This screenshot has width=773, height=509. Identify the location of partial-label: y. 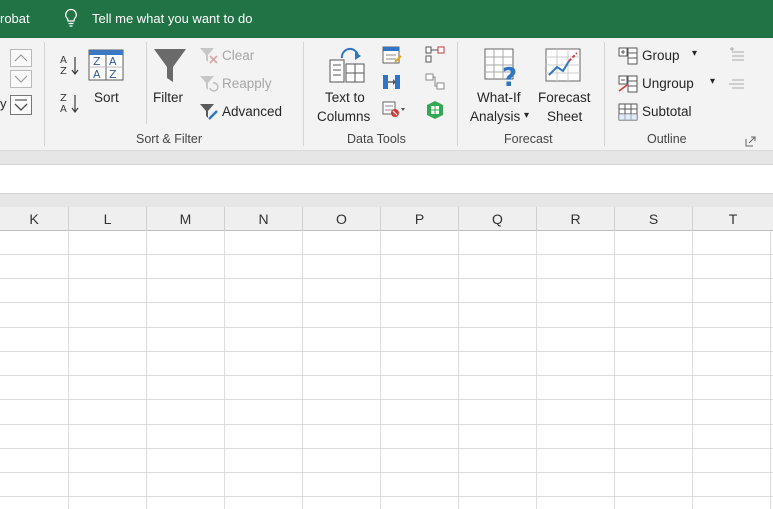
(3, 103).